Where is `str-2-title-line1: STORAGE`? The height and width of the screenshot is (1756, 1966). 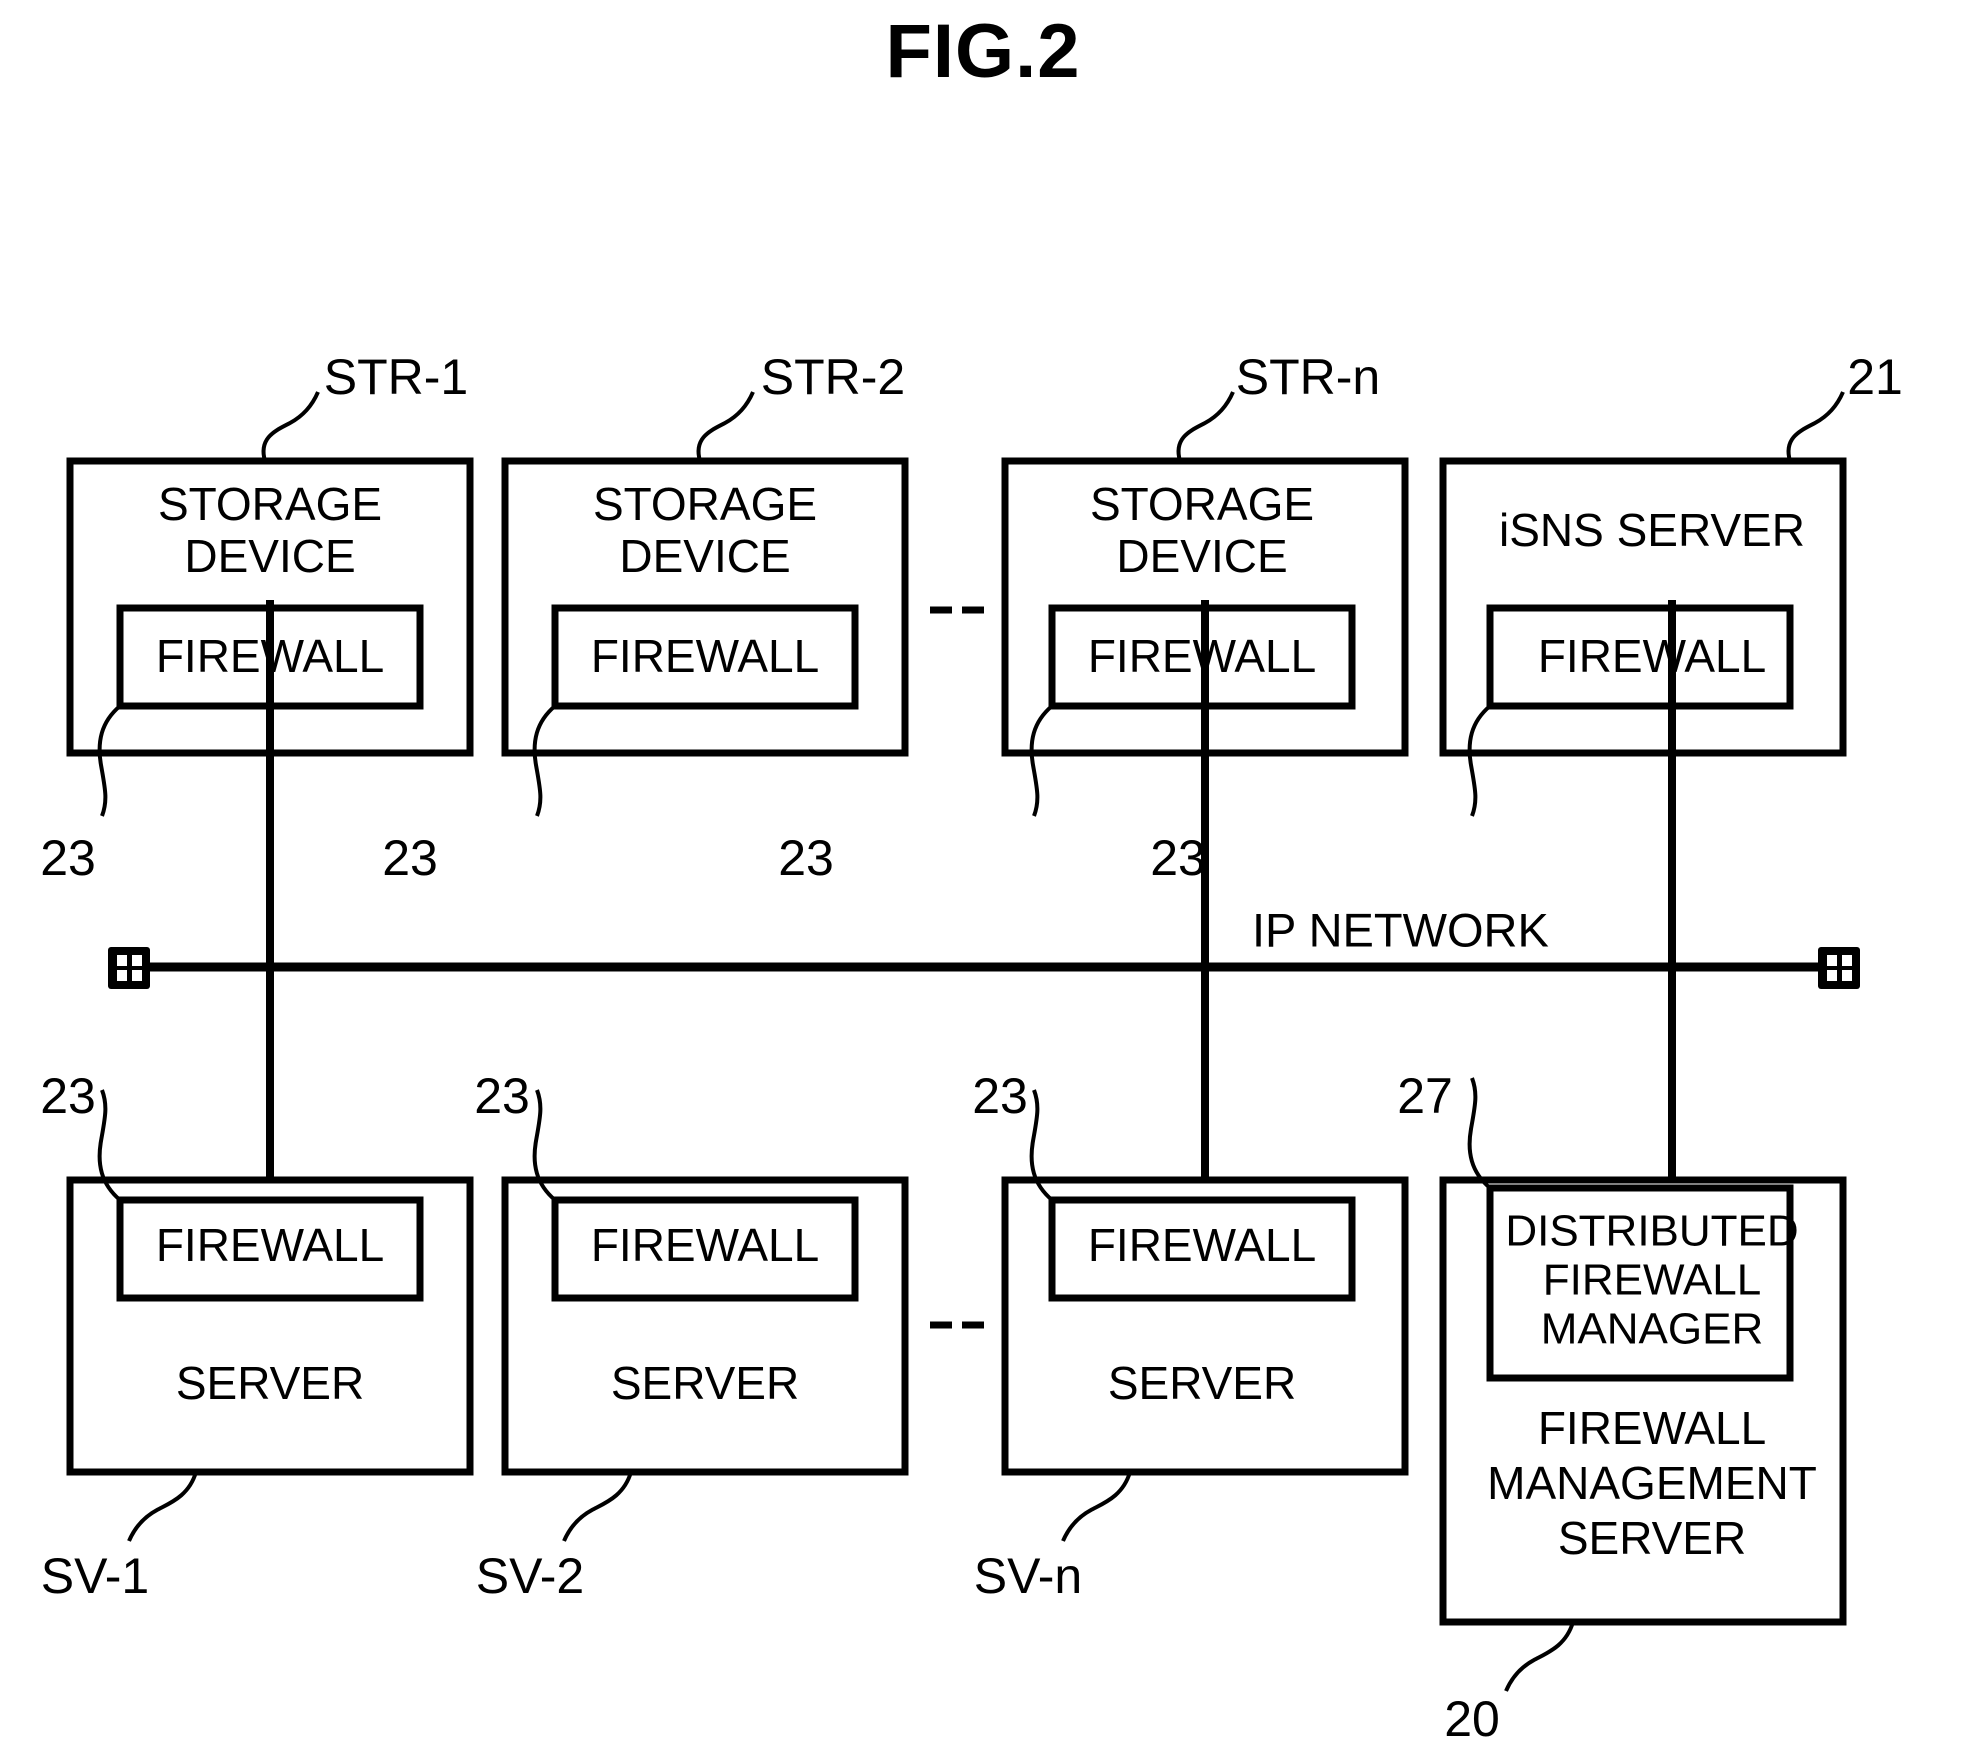 str-2-title-line1: STORAGE is located at coordinates (705, 504).